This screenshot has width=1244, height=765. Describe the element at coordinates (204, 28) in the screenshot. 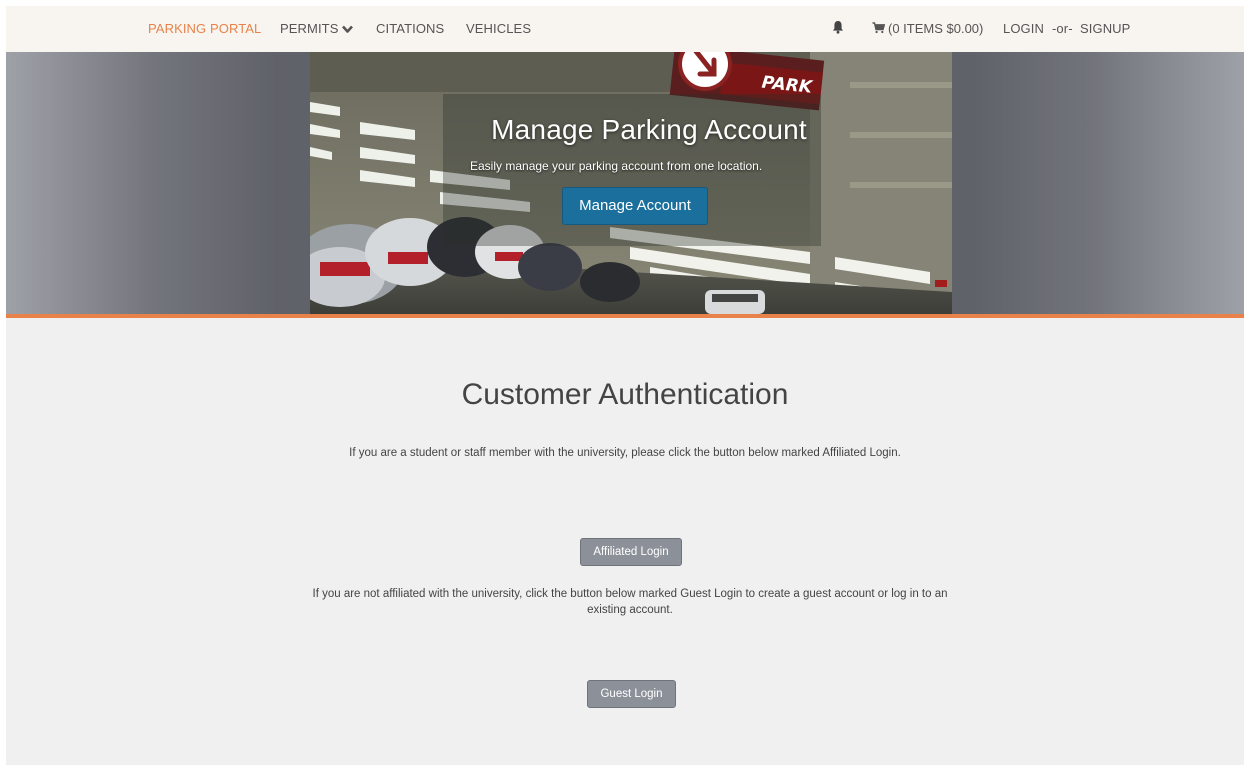

I see `nav-brand-parking-portal: PARKING PORTAL` at that location.